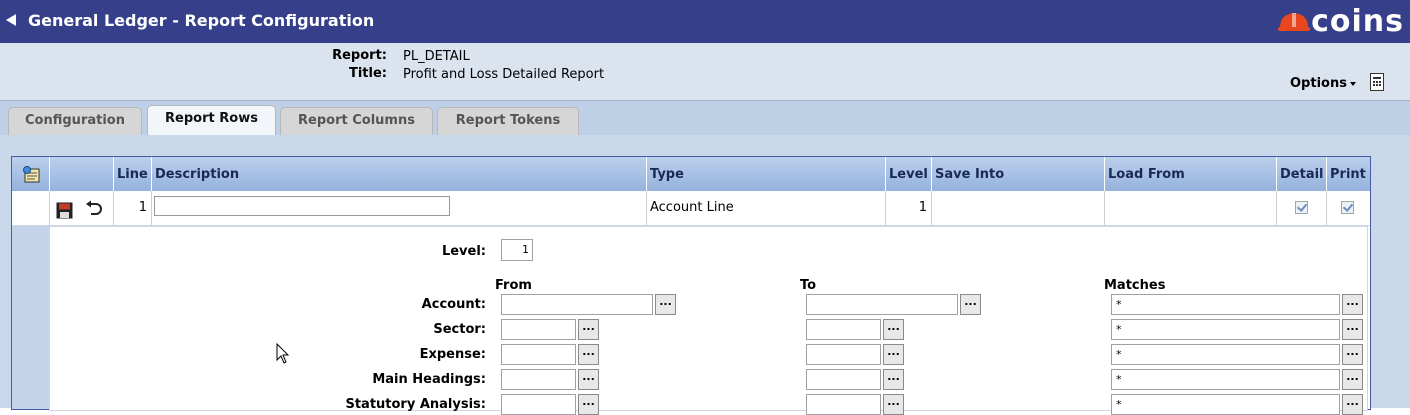 The height and width of the screenshot is (415, 1410). Describe the element at coordinates (1225, 404) in the screenshot. I see `statutory-matches-input: *` at that location.